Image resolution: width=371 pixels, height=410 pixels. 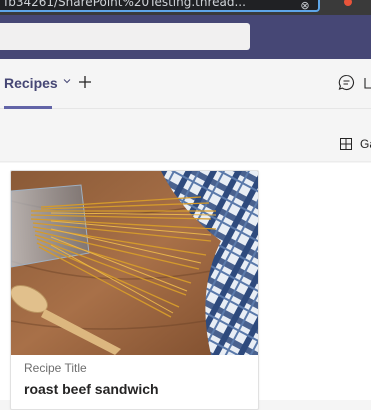 I want to click on plus-icon, so click(x=85, y=82).